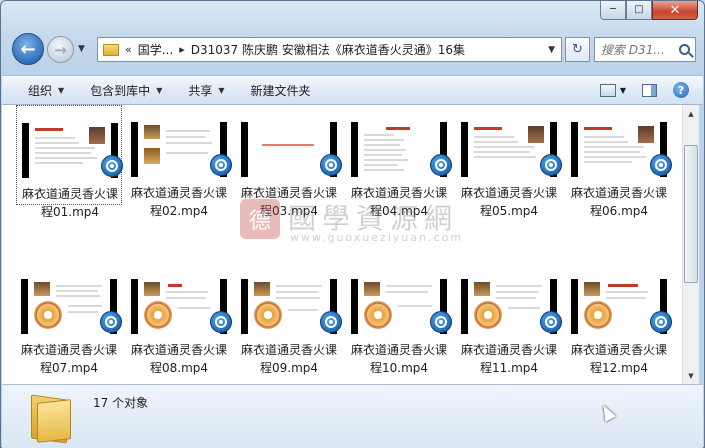 The width and height of the screenshot is (705, 448). What do you see at coordinates (81, 49) in the screenshot?
I see `recent-pages-dropdown: ▼` at bounding box center [81, 49].